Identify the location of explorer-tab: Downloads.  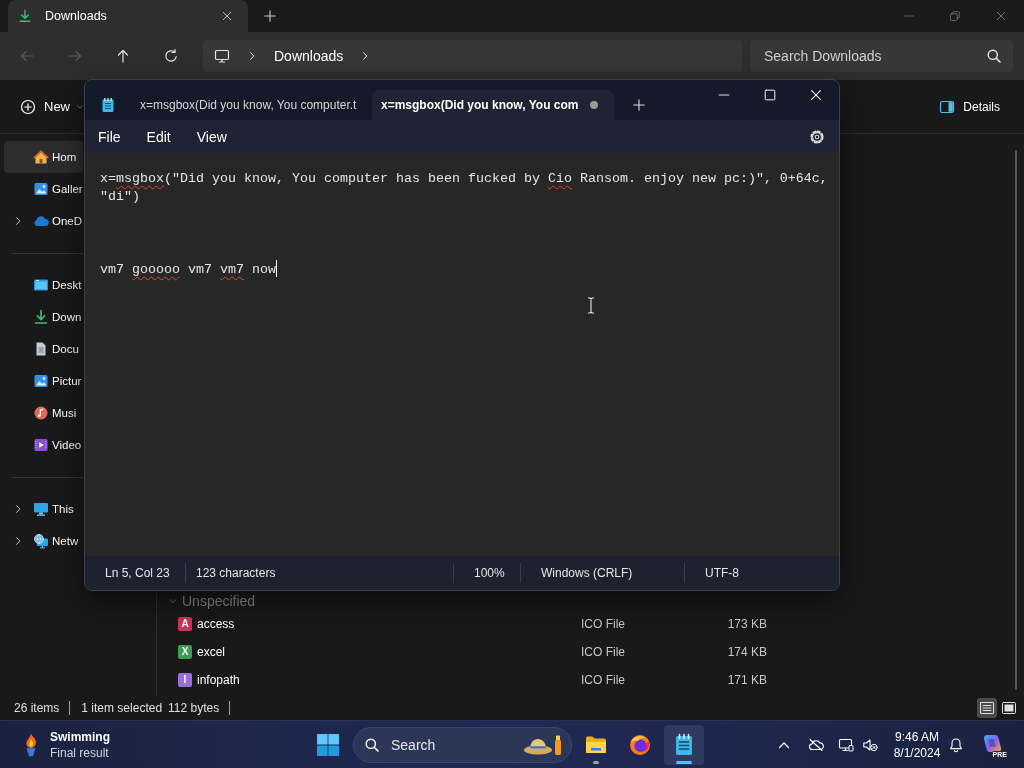
(128, 16).